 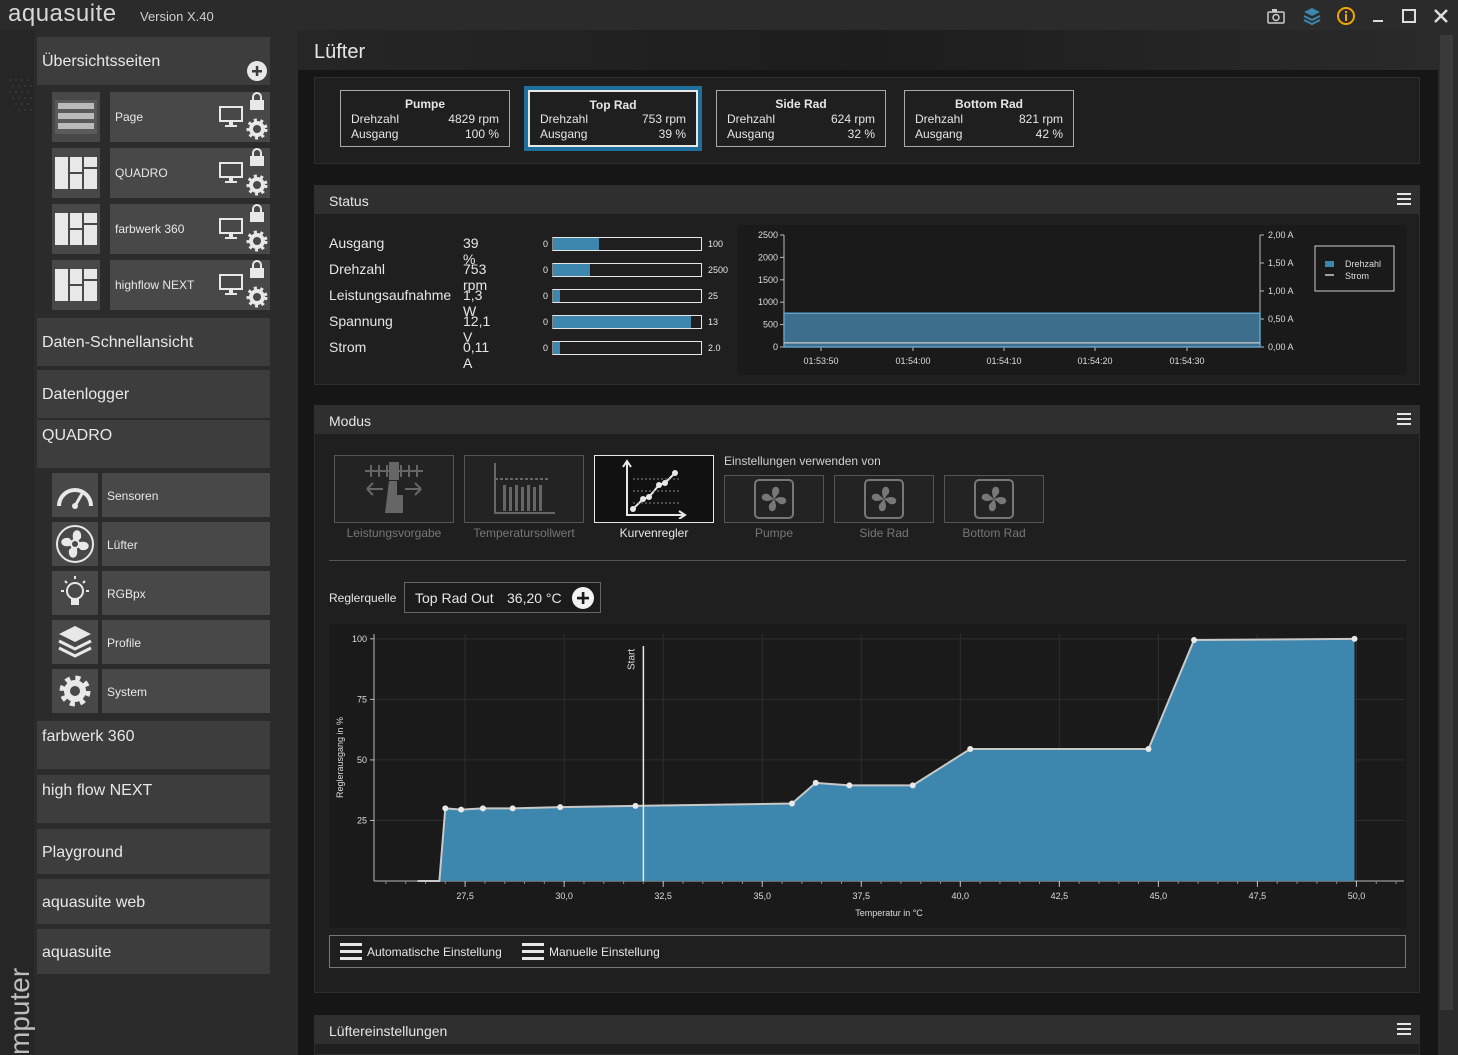 I want to click on x-tick-label: 32,5, so click(x=663, y=896).